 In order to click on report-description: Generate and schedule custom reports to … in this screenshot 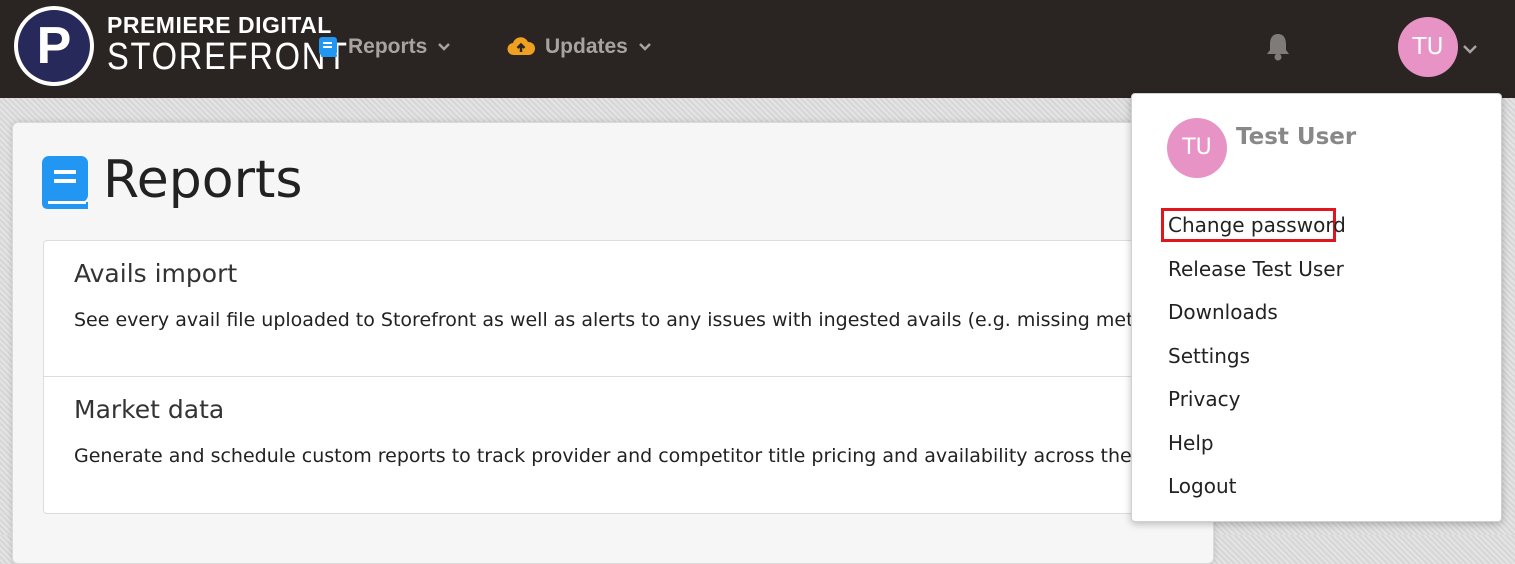, I will do `click(621, 456)`.